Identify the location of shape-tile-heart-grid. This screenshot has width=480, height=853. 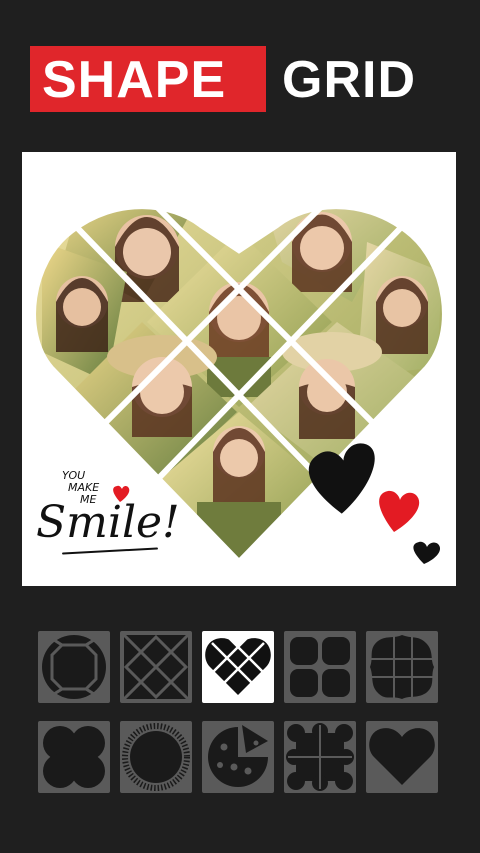
(238, 667).